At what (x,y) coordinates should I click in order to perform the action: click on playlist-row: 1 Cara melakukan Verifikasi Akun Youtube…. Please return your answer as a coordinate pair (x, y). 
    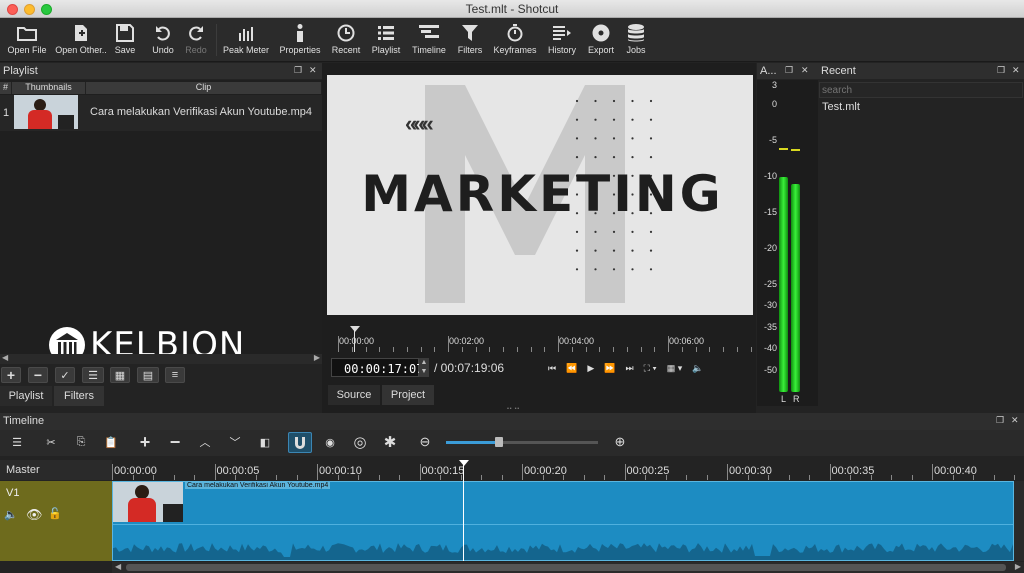
    Looking at the image, I should click on (161, 113).